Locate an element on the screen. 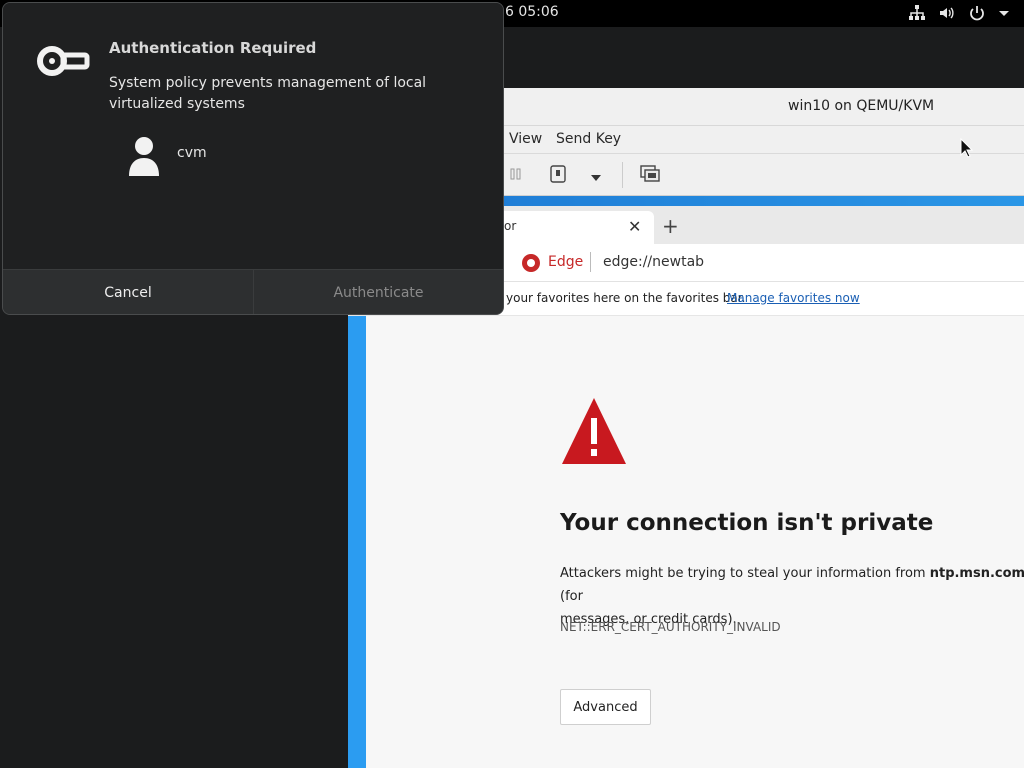  dialog-buttons: Cancel Authenticate is located at coordinates (253, 291).